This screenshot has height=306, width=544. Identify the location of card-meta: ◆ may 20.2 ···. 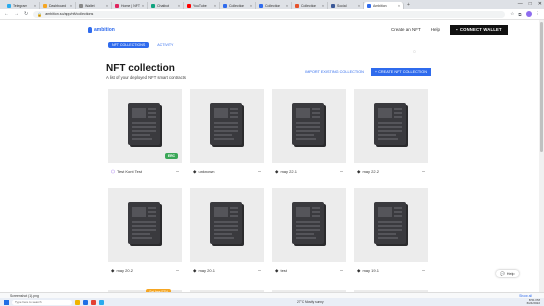
(145, 270).